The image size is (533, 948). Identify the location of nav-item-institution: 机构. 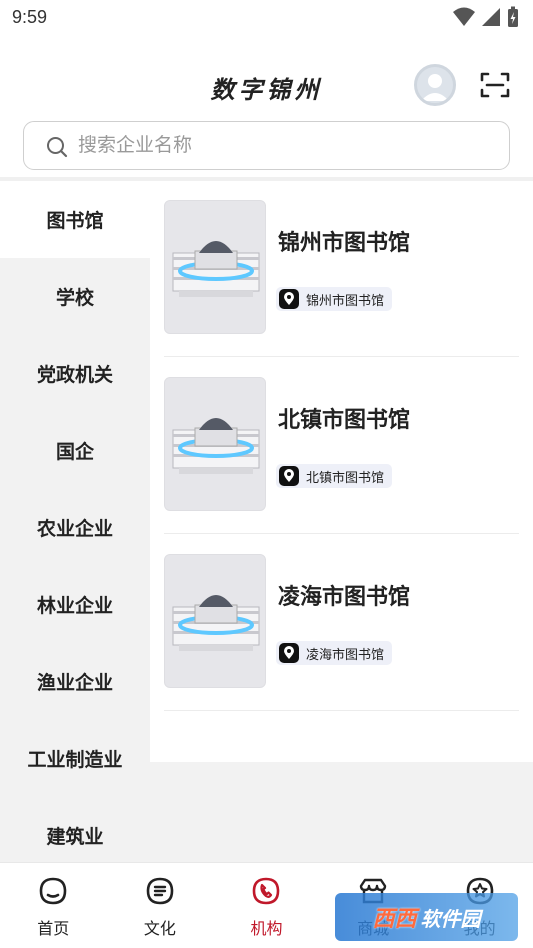
(266, 905).